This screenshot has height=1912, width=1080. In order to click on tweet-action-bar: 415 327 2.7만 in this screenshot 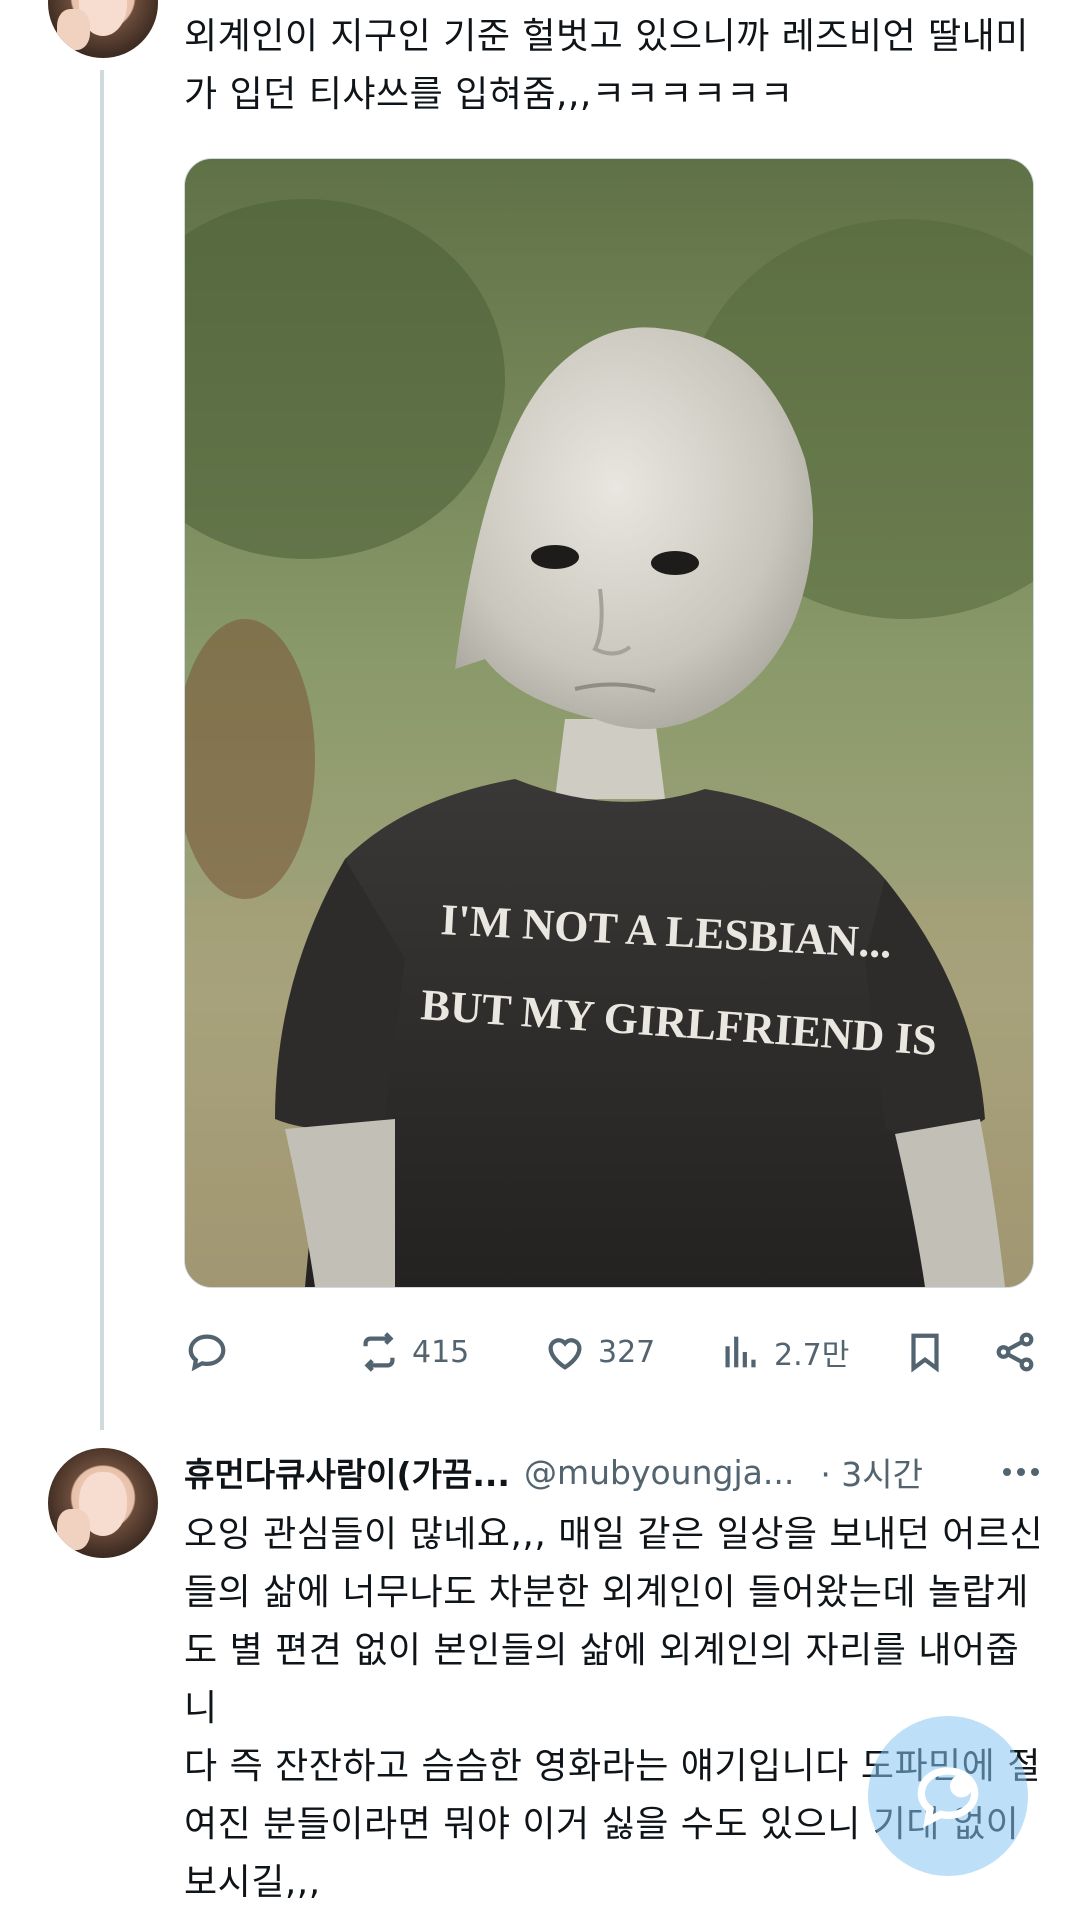, I will do `click(614, 1352)`.